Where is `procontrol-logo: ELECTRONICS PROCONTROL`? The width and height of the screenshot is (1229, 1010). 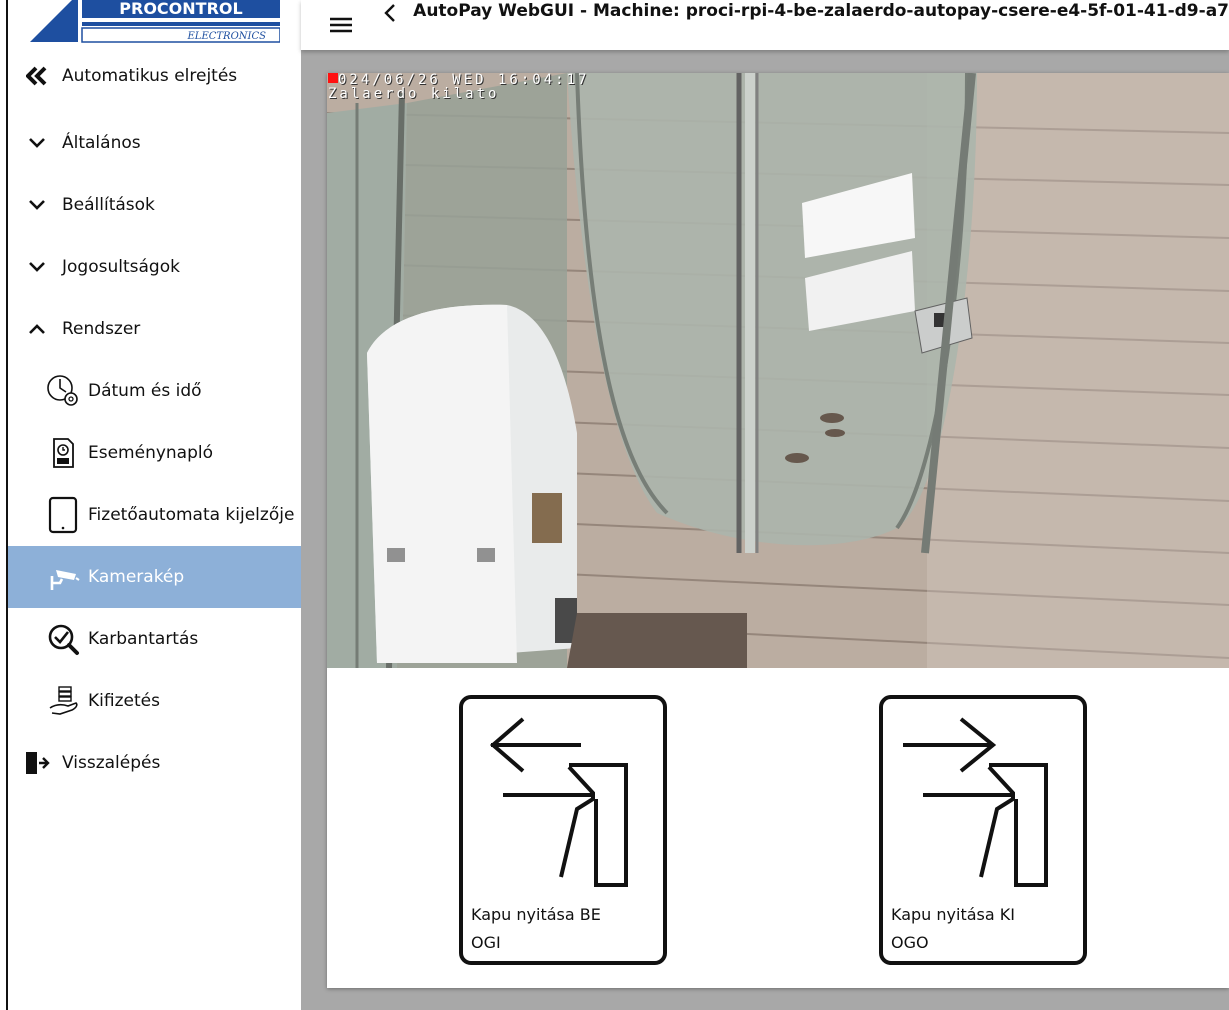 procontrol-logo: ELECTRONICS PROCONTROL is located at coordinates (155, 21).